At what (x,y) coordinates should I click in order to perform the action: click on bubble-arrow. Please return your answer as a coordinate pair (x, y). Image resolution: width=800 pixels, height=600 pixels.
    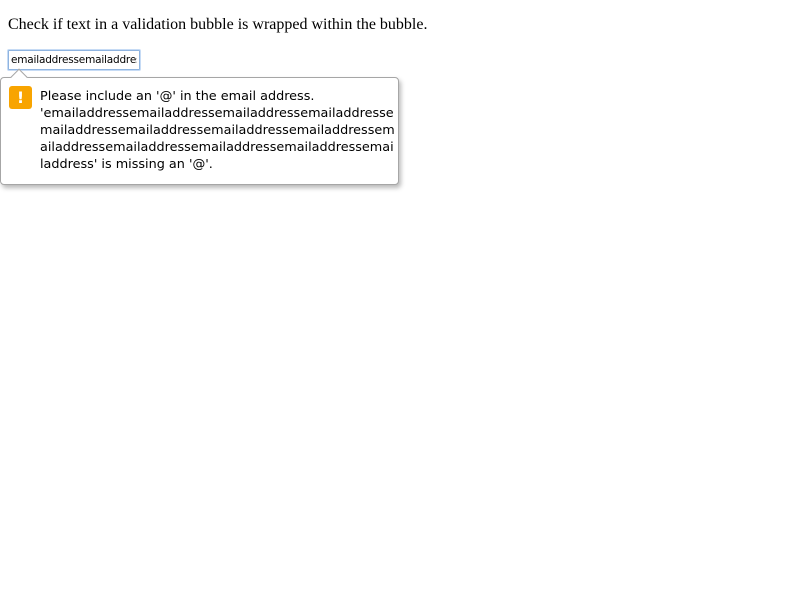
    Looking at the image, I should click on (19, 77).